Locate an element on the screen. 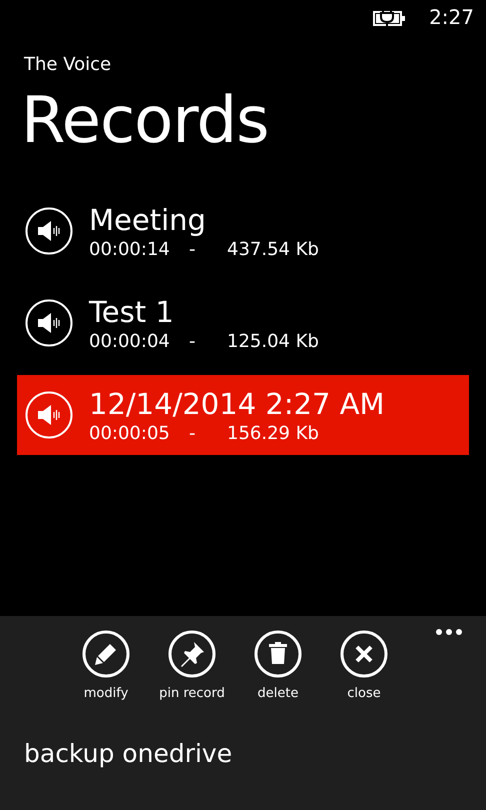 The image size is (486, 810). app-bar-button: close is located at coordinates (364, 665).